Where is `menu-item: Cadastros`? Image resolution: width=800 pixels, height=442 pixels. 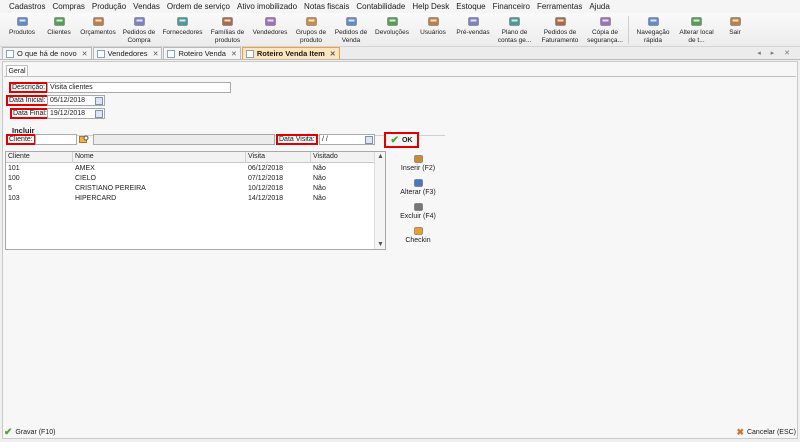
menu-item: Cadastros is located at coordinates (27, 6).